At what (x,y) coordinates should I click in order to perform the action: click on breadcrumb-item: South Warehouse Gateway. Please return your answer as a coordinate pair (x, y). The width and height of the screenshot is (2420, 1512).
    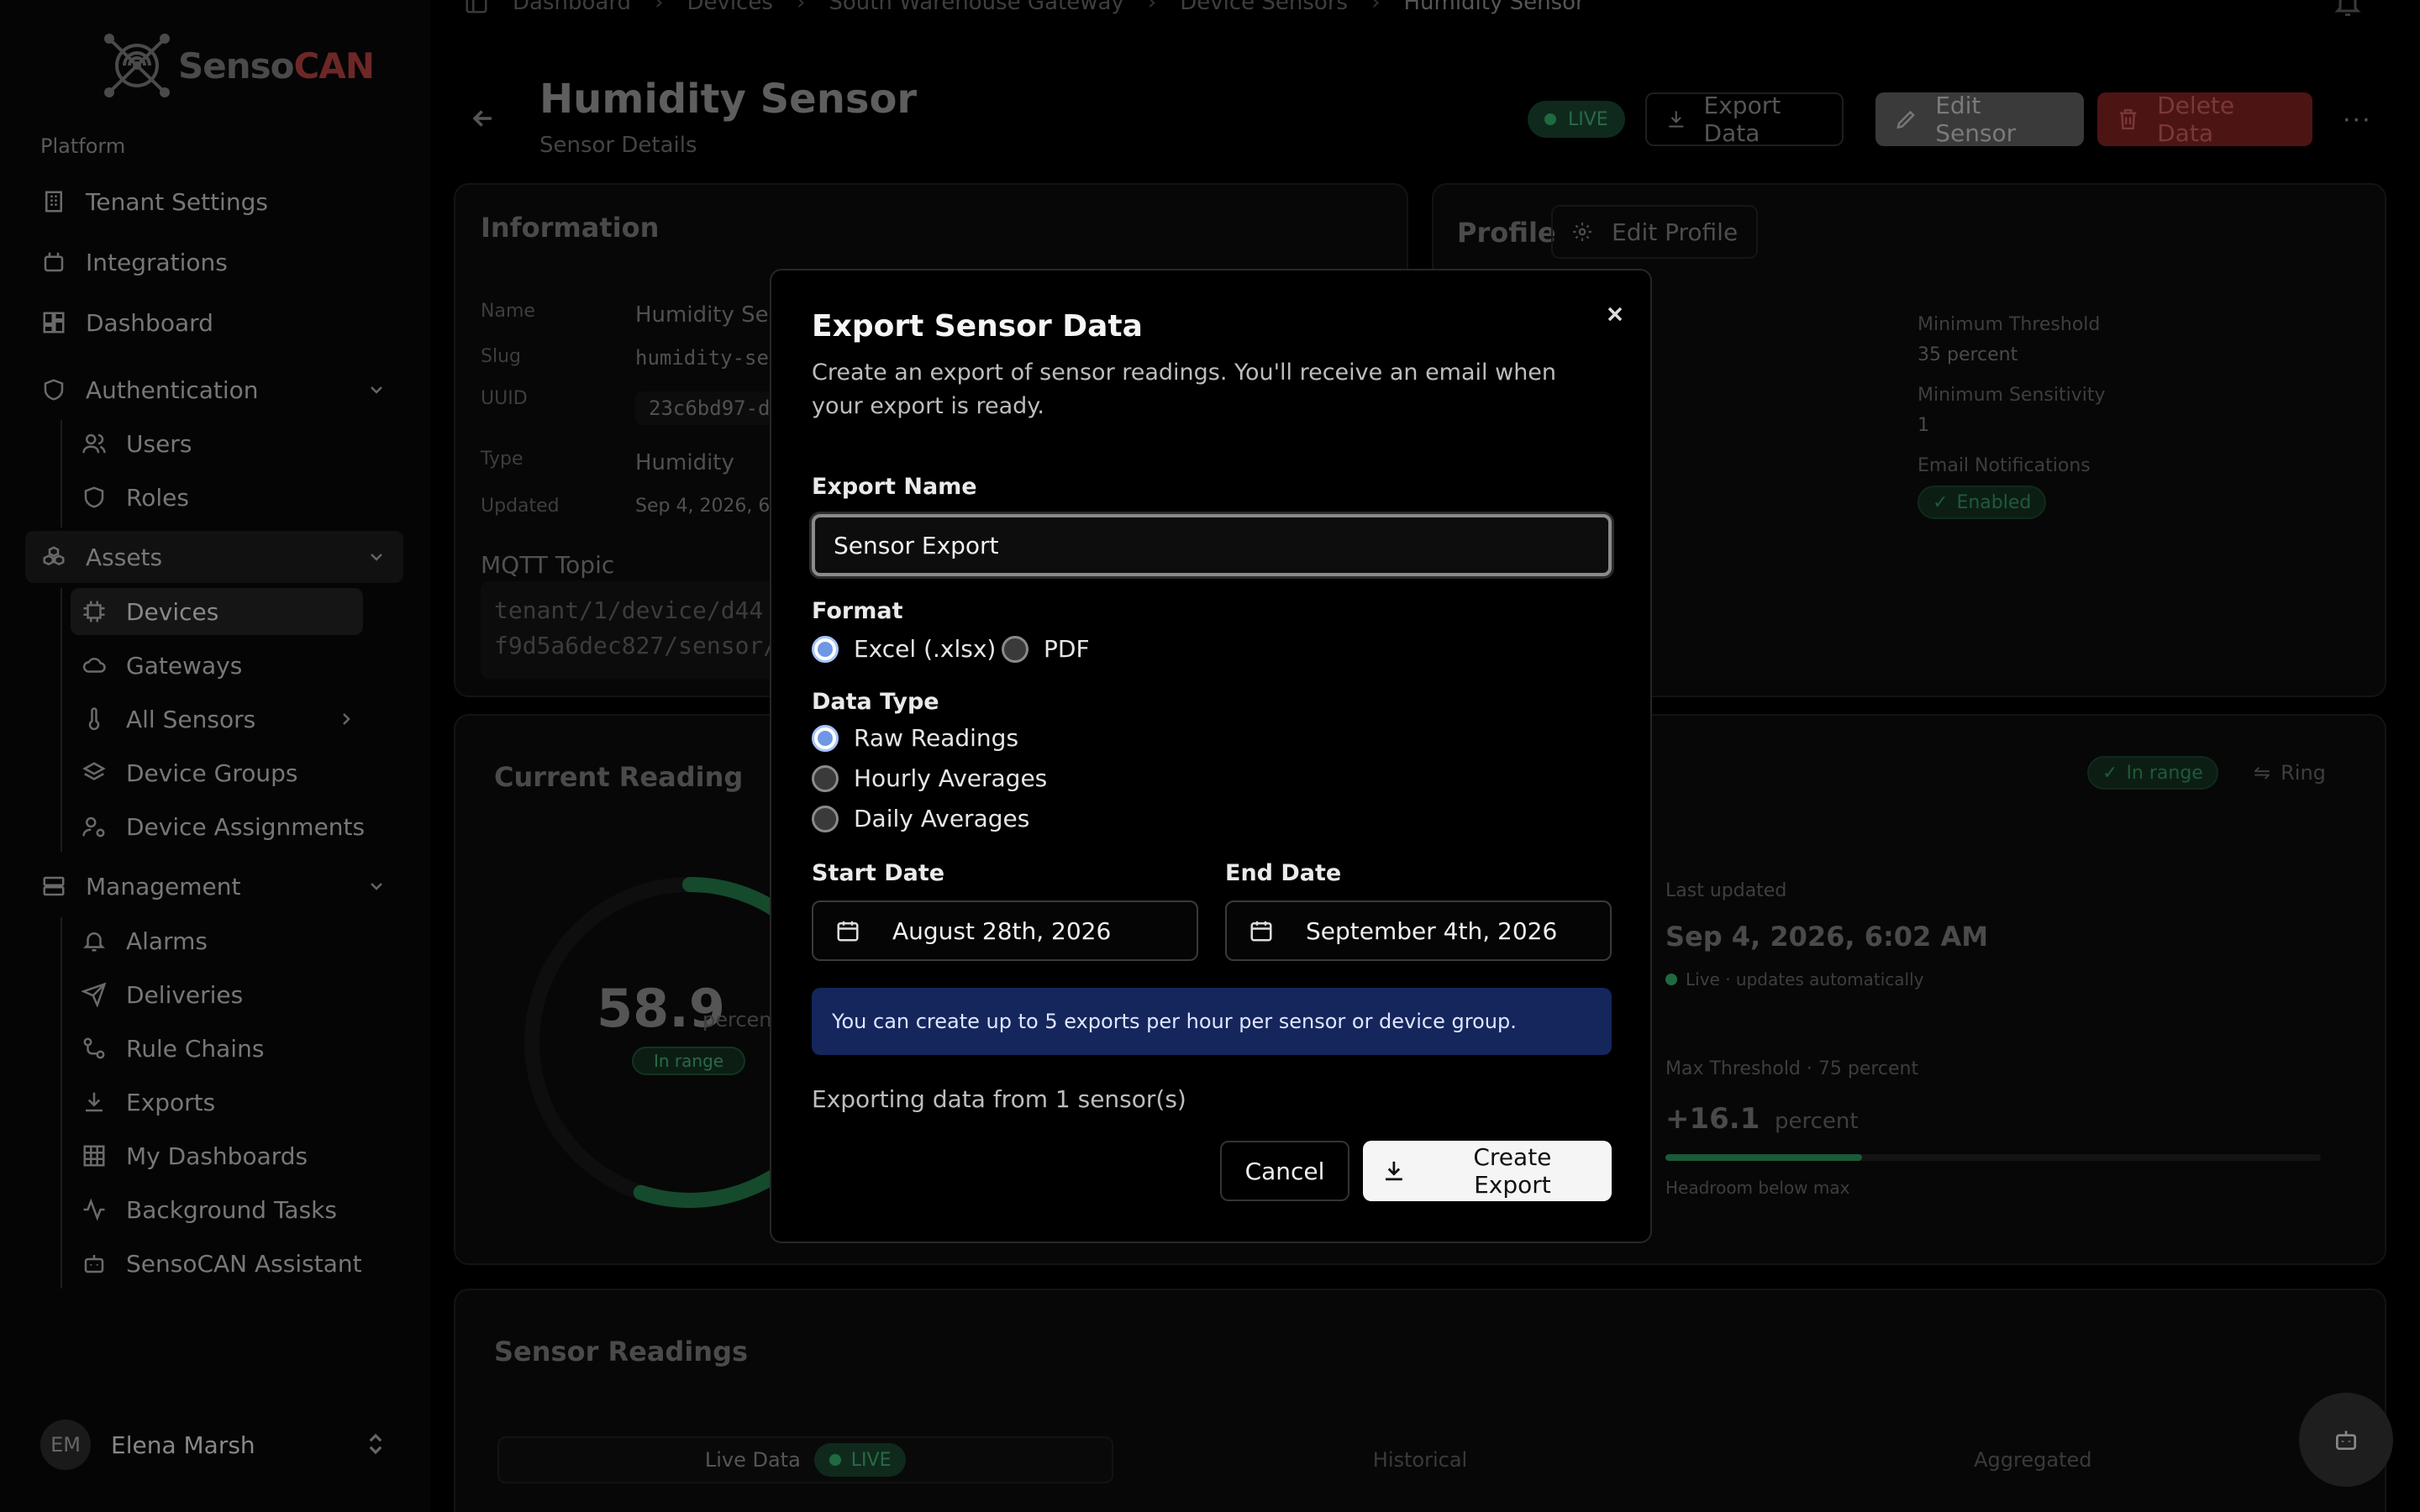
    Looking at the image, I should click on (976, 7).